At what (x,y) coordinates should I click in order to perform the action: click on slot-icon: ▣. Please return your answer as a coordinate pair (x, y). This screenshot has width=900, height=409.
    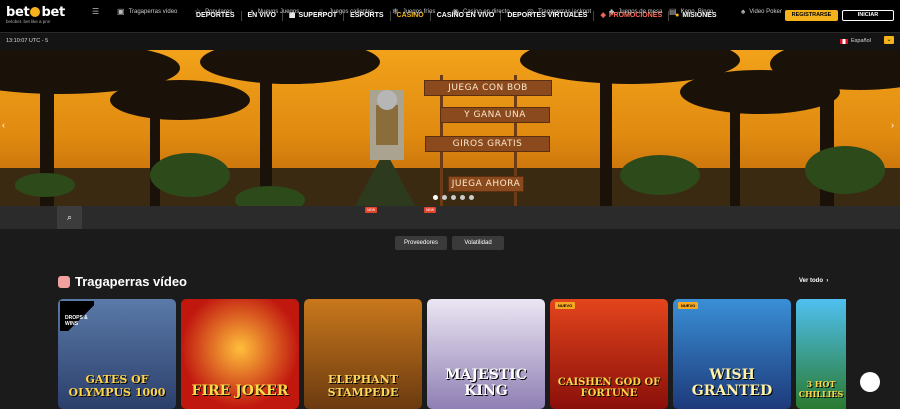
    Looking at the image, I should click on (121, 11).